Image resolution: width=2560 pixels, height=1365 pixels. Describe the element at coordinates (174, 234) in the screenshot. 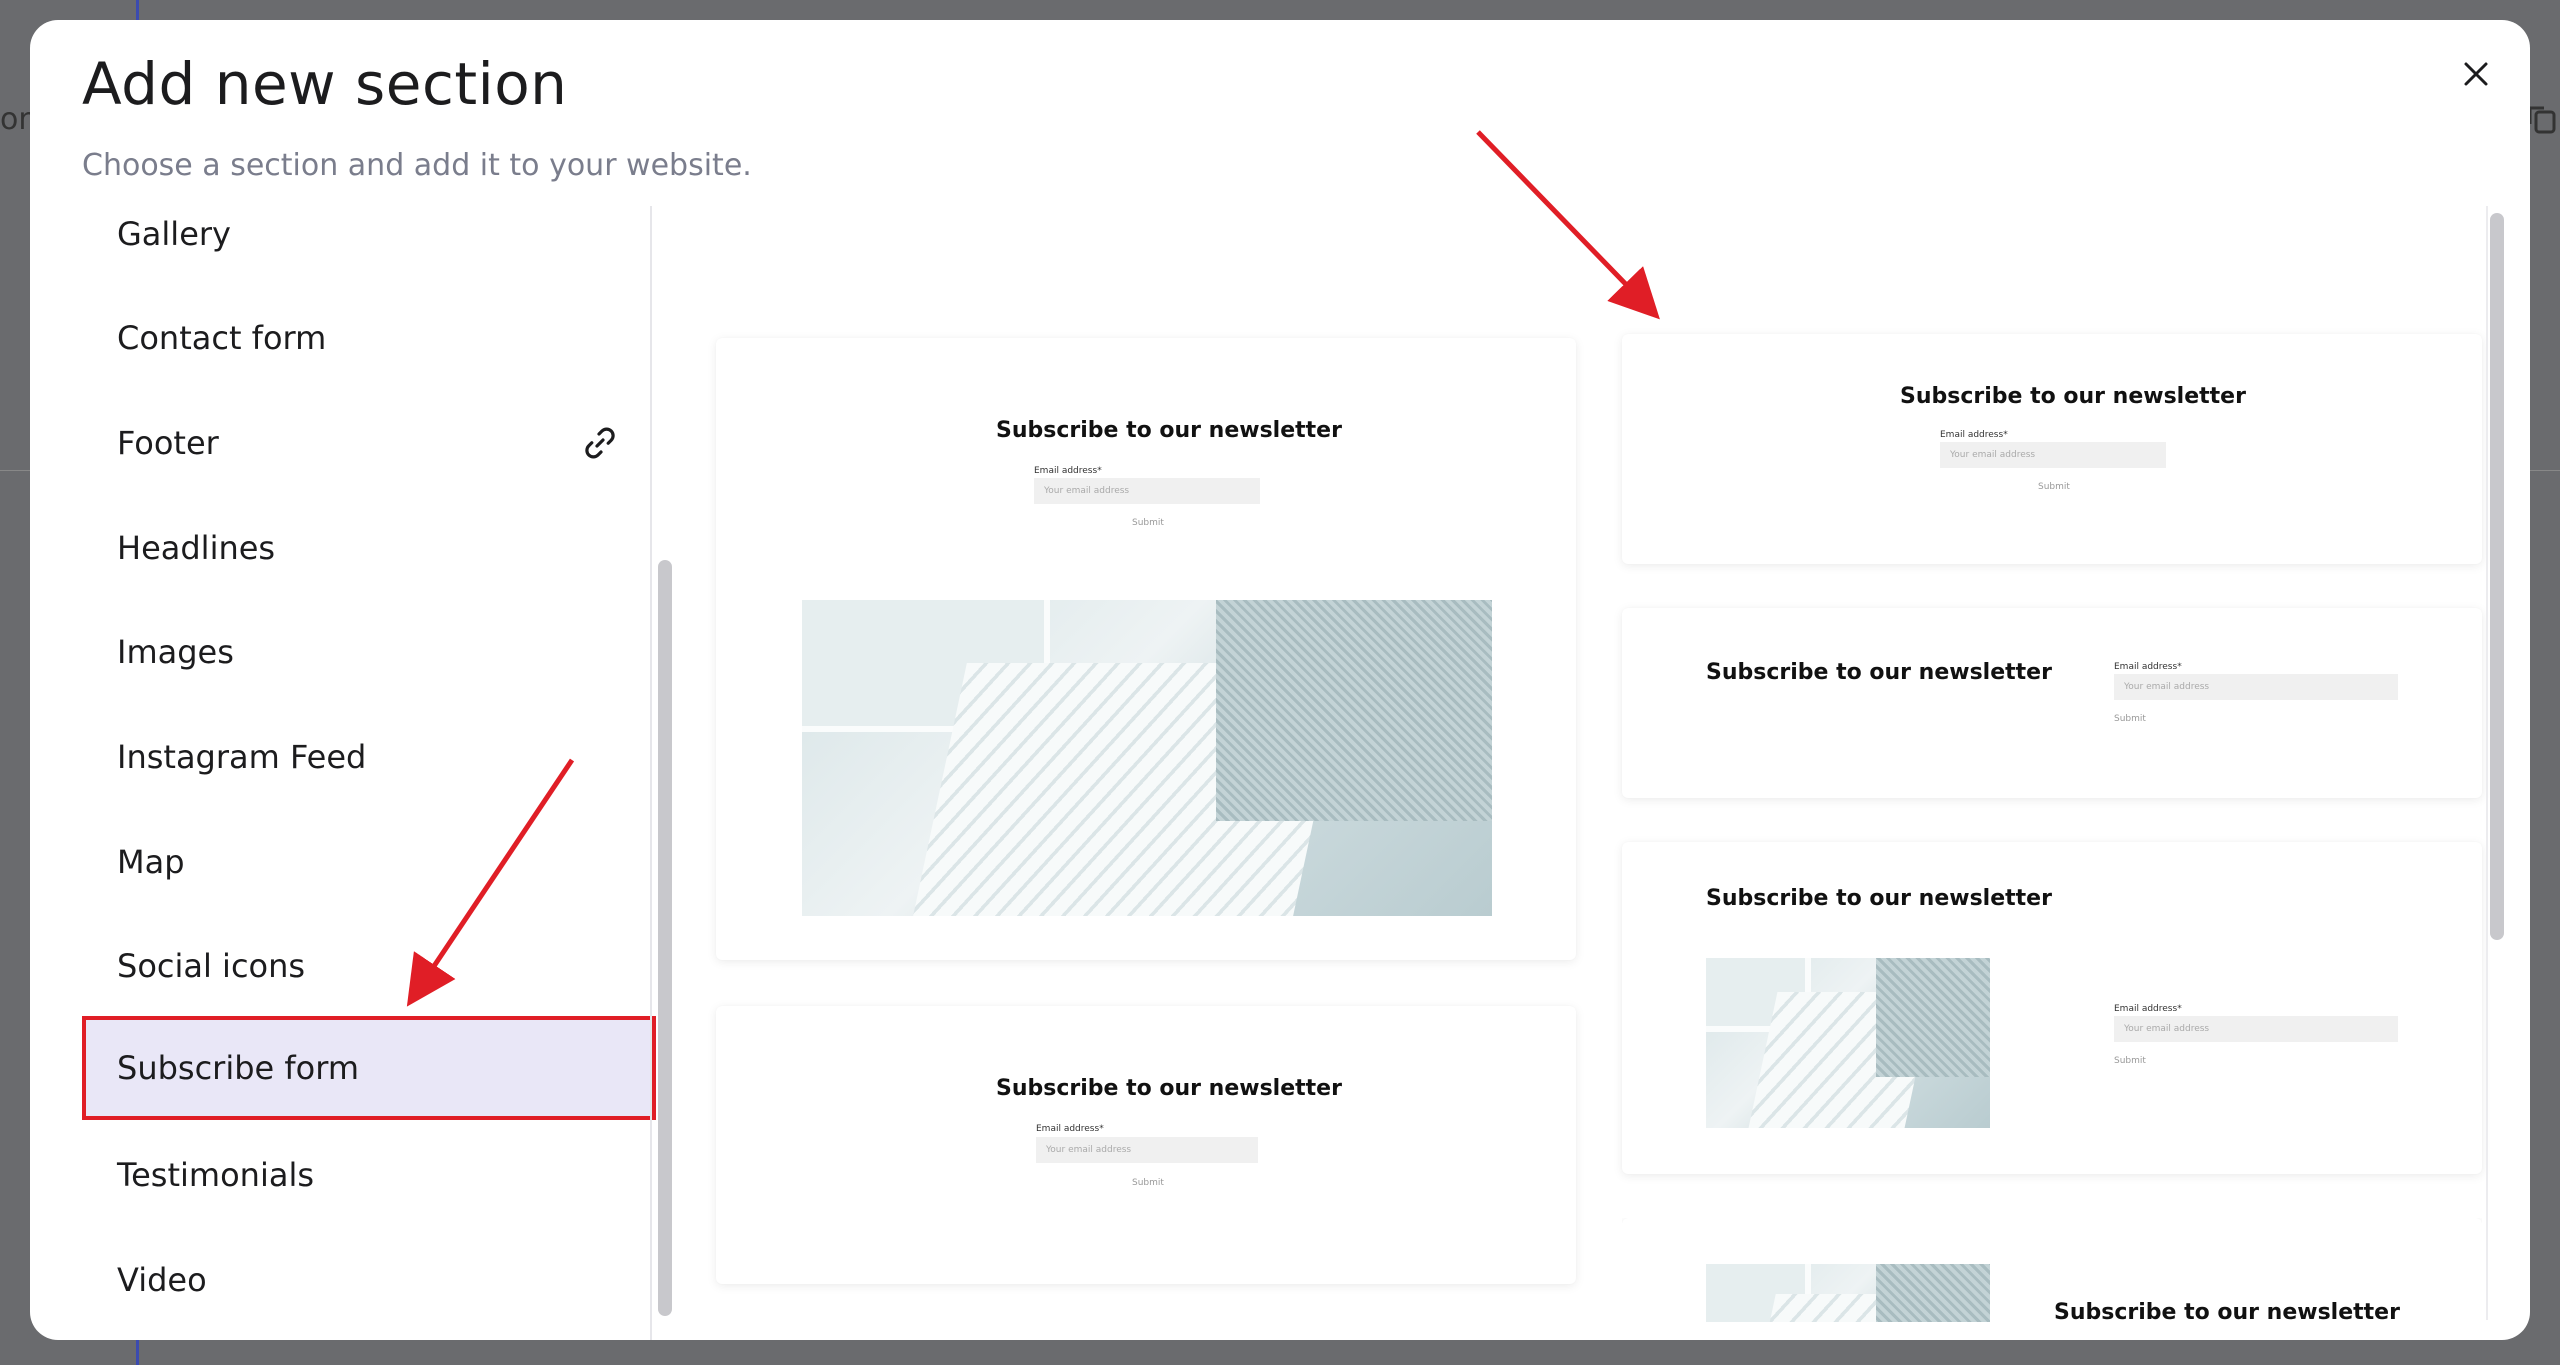

I see `sidebar-item-label: Gallery` at that location.